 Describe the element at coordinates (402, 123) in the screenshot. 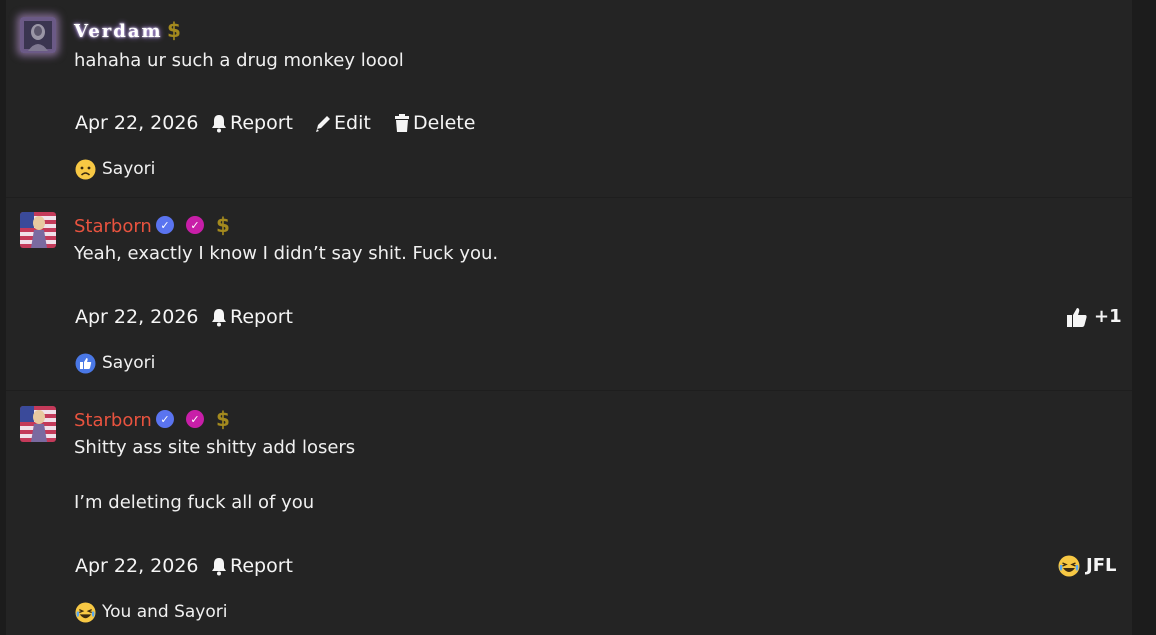

I see `trash-icon` at that location.